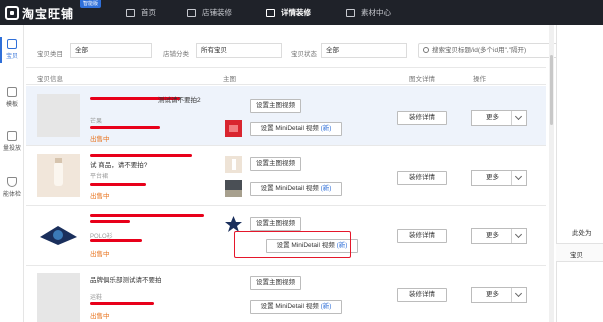  I want to click on product-title: 试 商品，请不要拍?, so click(118, 164).